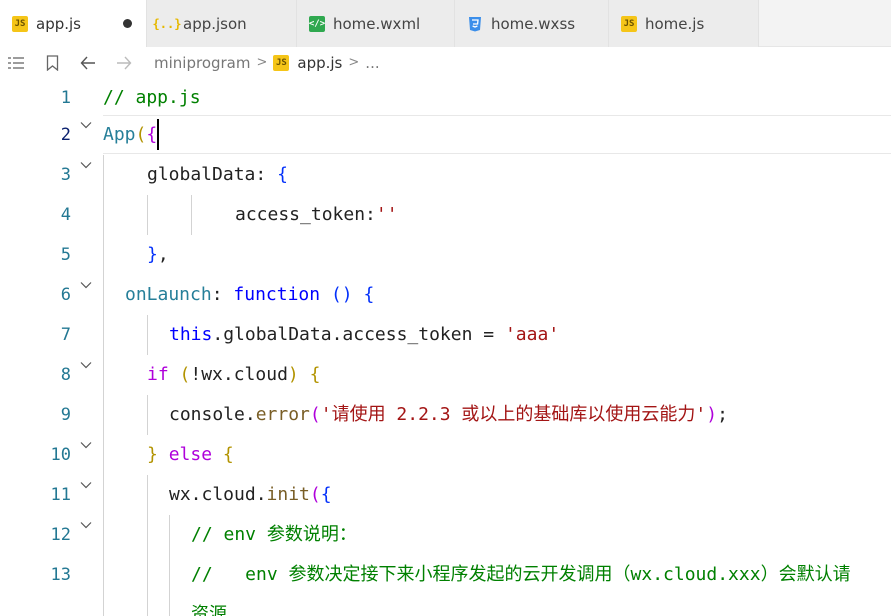 This screenshot has height=616, width=891. What do you see at coordinates (445, 255) in the screenshot?
I see `code-line: 5 },` at bounding box center [445, 255].